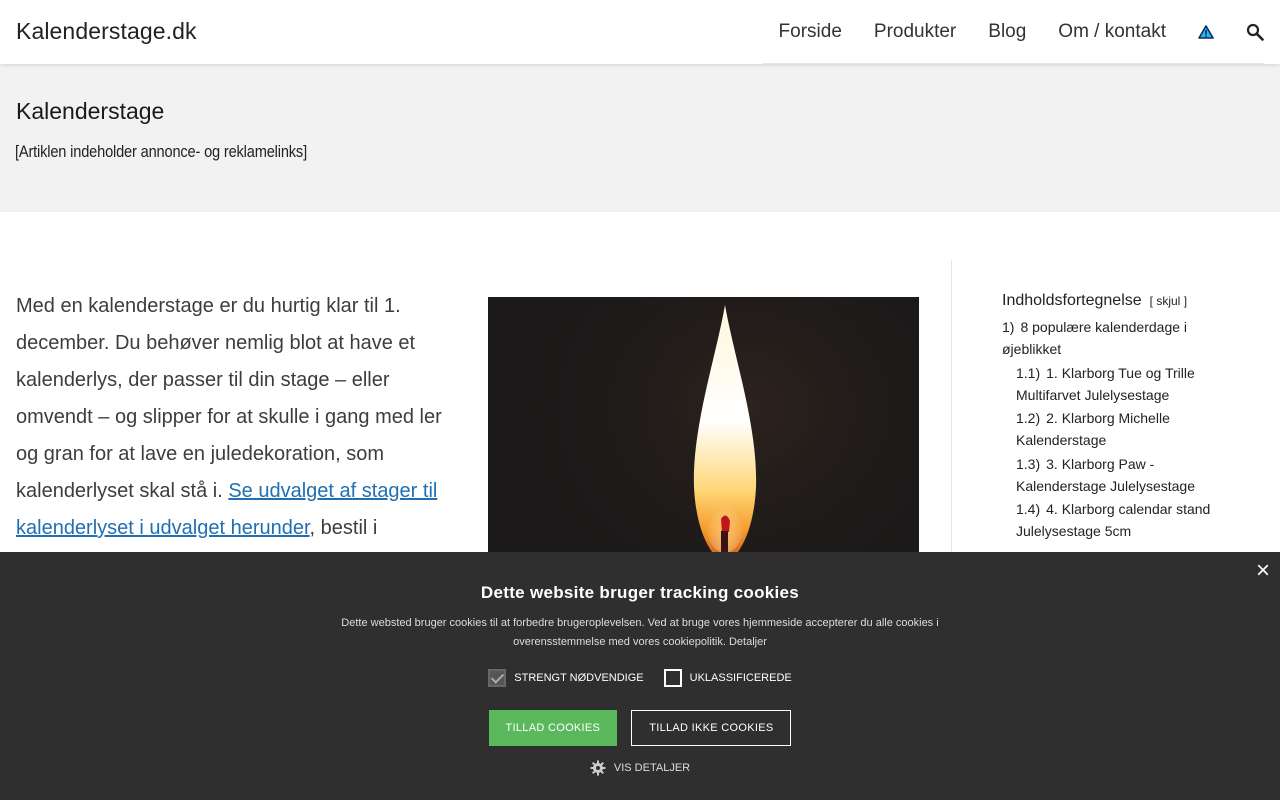 The image size is (1280, 800). I want to click on toc-toggle: [ skjul ], so click(1168, 301).